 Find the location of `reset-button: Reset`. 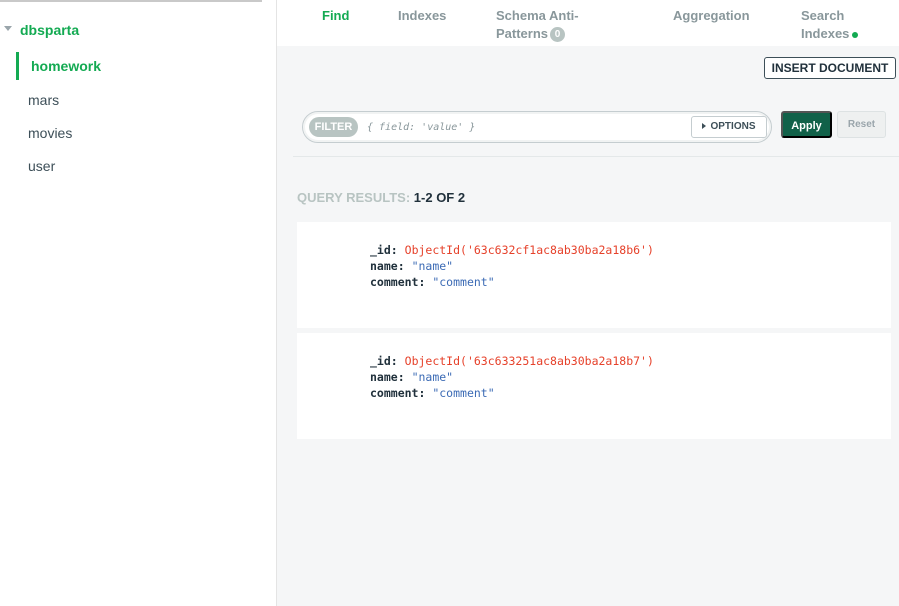

reset-button: Reset is located at coordinates (861, 124).